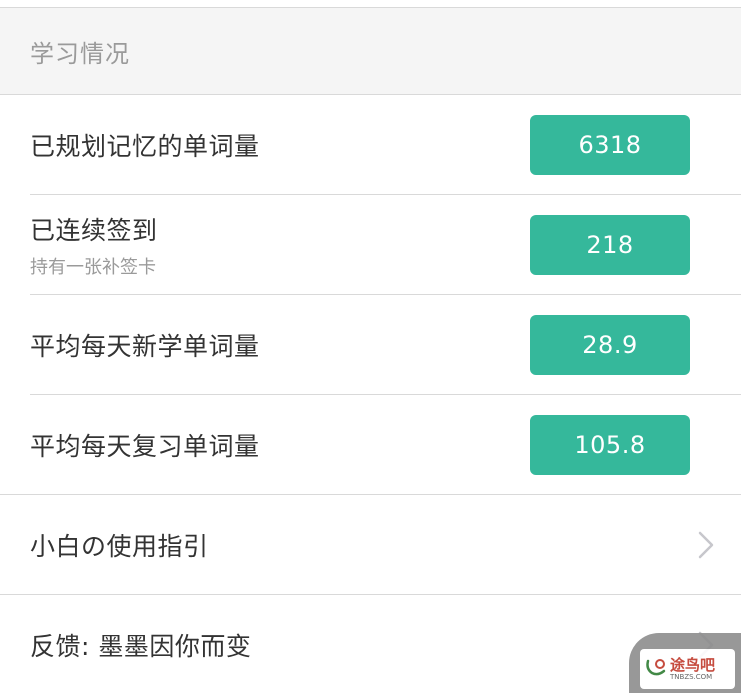  I want to click on stat-label-wrap: 平均每天复习单词量, so click(145, 445).